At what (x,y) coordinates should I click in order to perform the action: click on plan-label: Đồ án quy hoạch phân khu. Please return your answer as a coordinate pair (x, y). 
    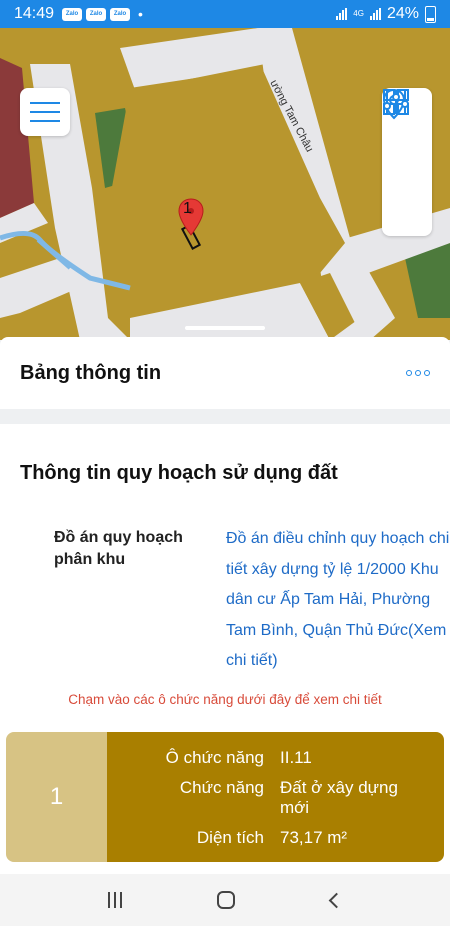
    Looking at the image, I should click on (118, 548).